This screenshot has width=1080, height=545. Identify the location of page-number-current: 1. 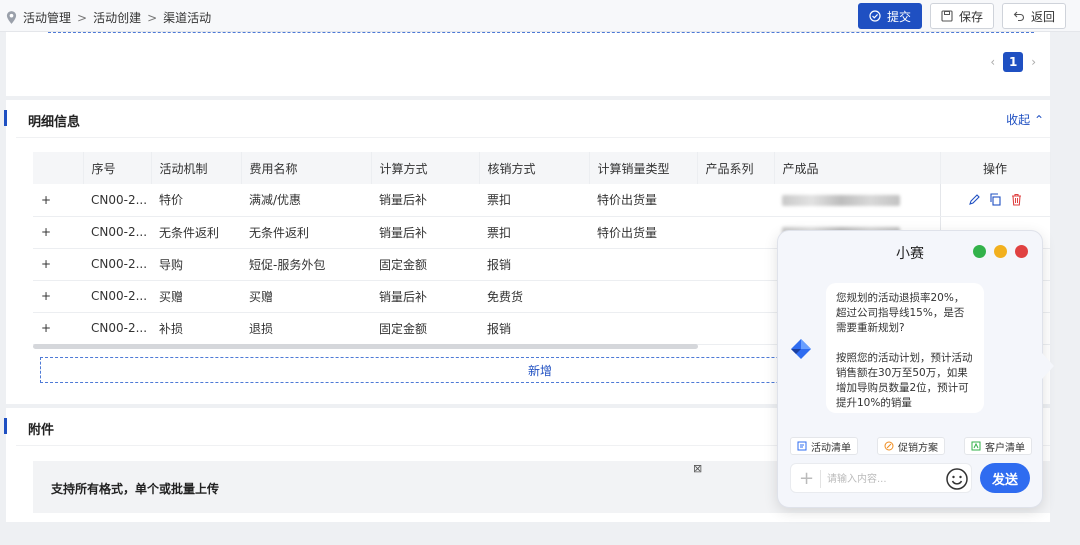
(1013, 62).